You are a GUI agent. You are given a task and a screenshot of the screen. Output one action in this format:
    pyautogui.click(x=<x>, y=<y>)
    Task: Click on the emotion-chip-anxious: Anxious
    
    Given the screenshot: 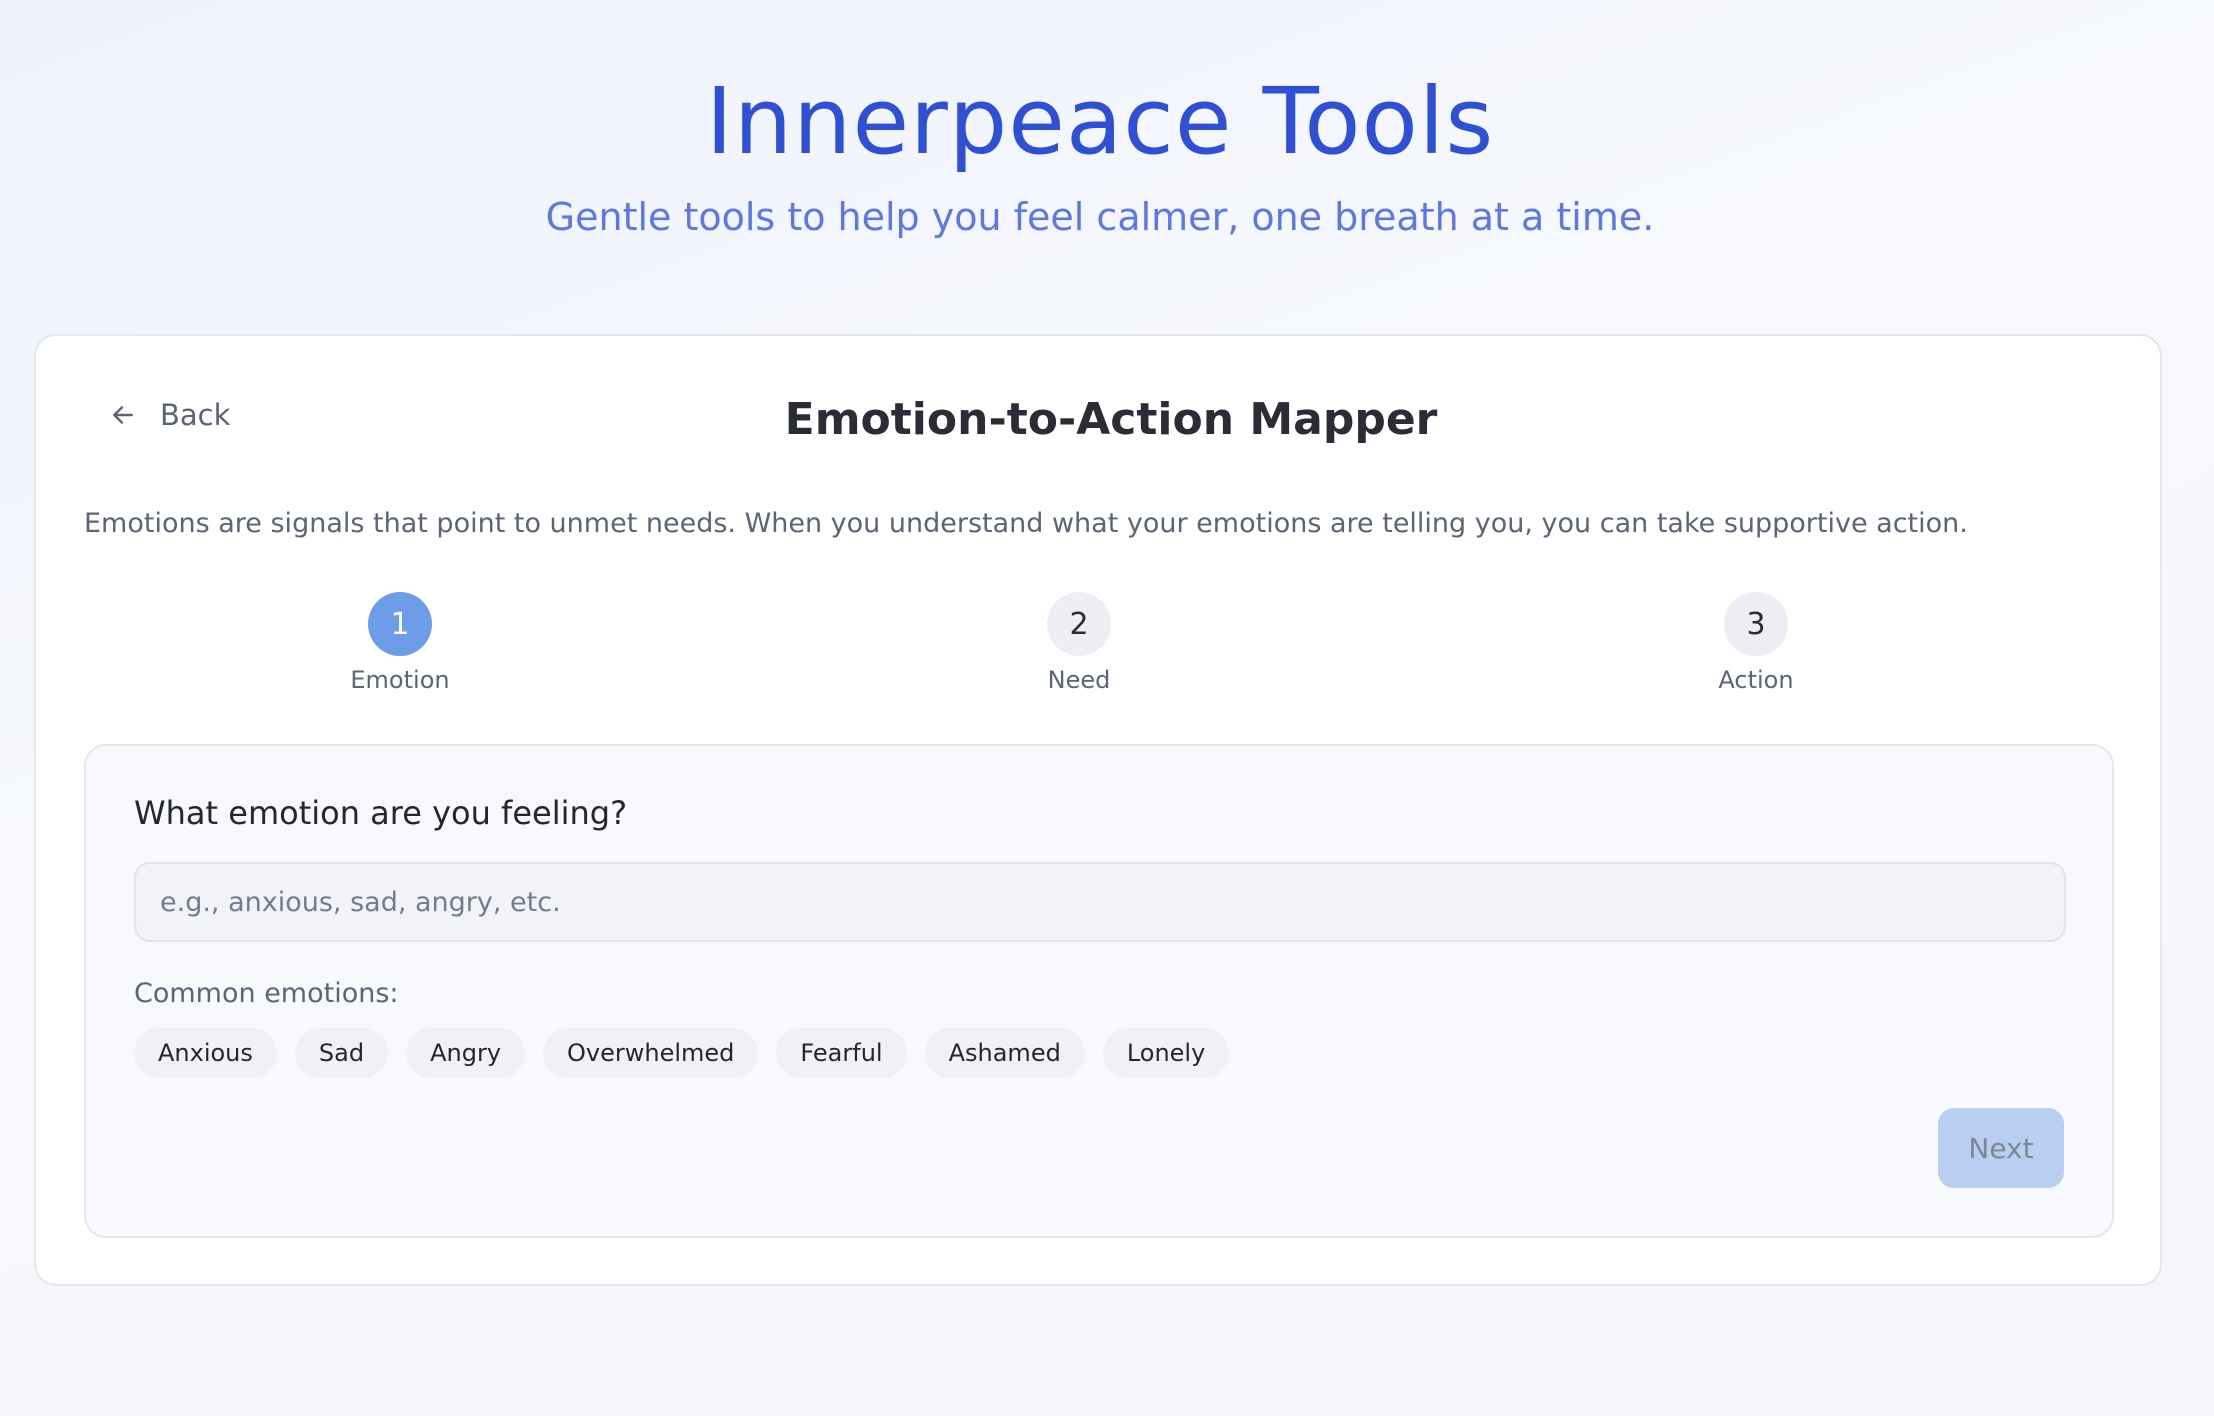 What is the action you would take?
    pyautogui.click(x=205, y=1053)
    